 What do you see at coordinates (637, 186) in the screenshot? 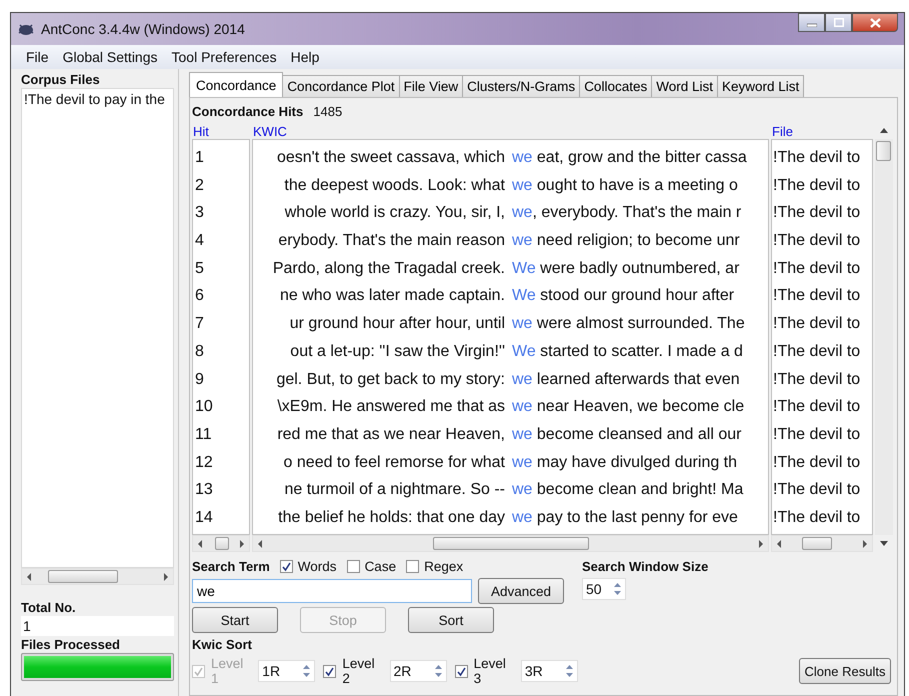
I see `right-context: ought to have is a meeting o` at bounding box center [637, 186].